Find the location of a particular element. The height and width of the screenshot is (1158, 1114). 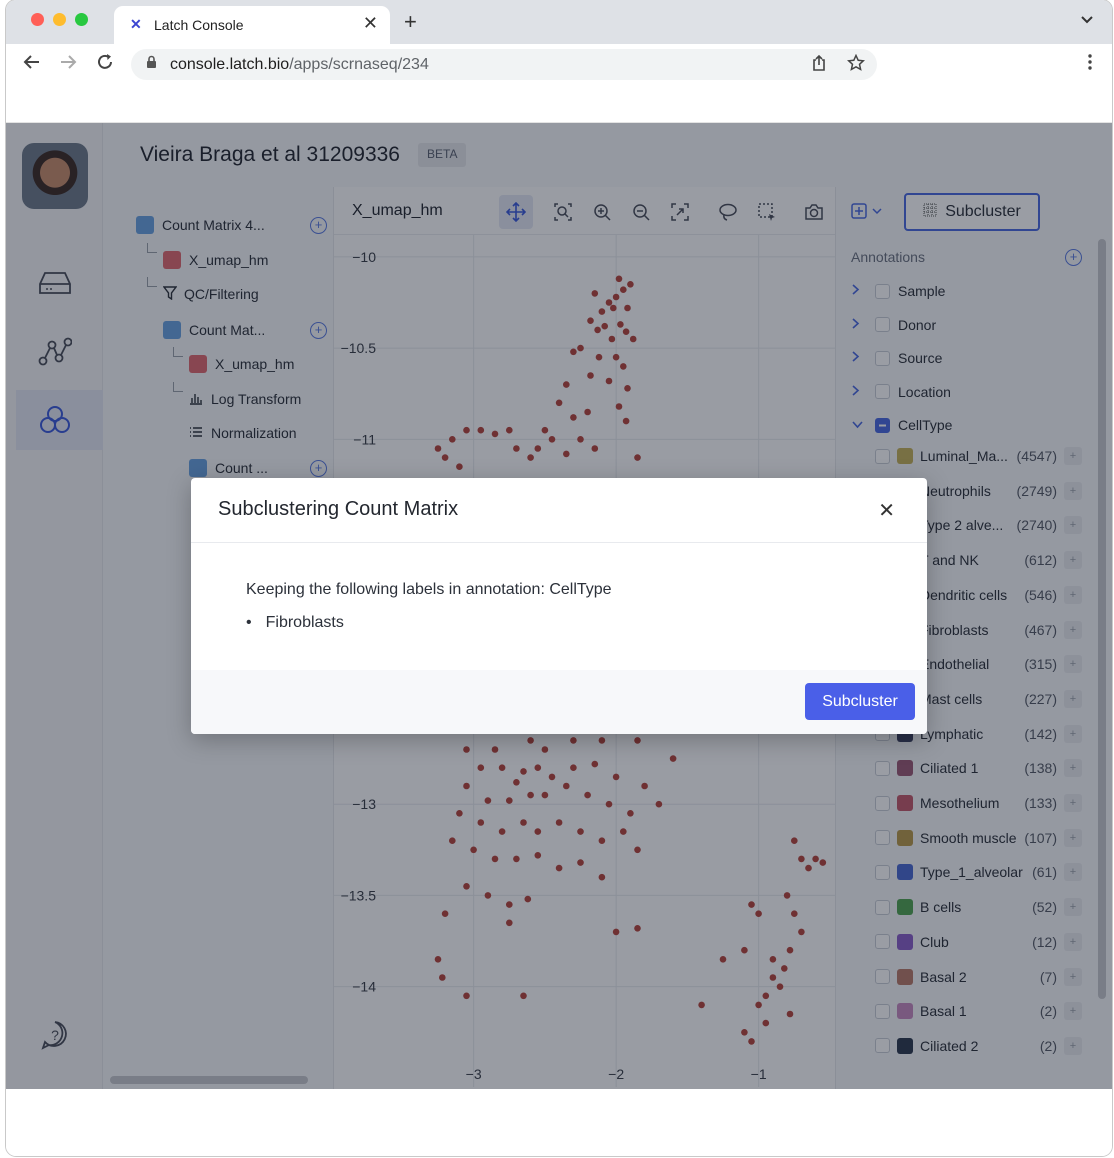

share-icon is located at coordinates (819, 65).